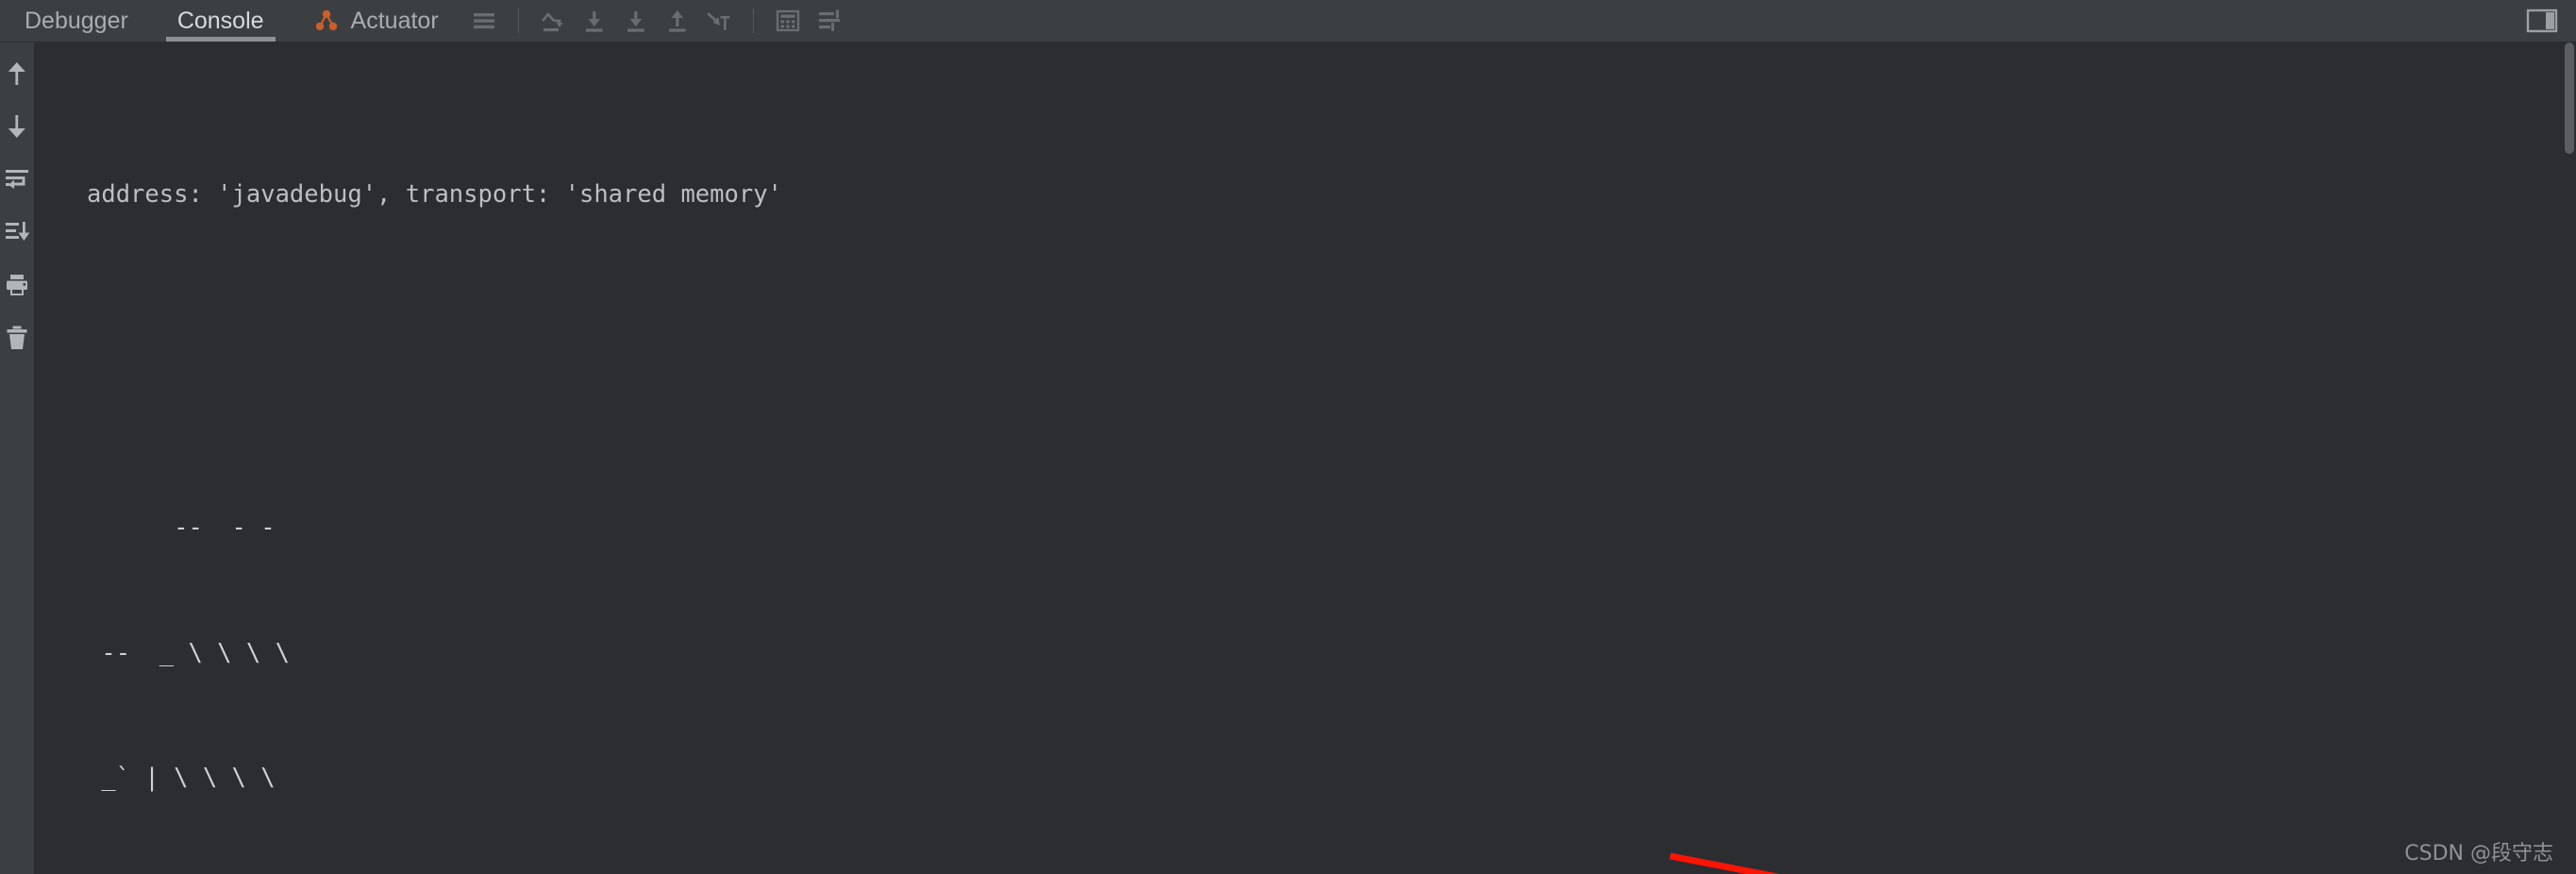  I want to click on tab-console: Console, so click(221, 21).